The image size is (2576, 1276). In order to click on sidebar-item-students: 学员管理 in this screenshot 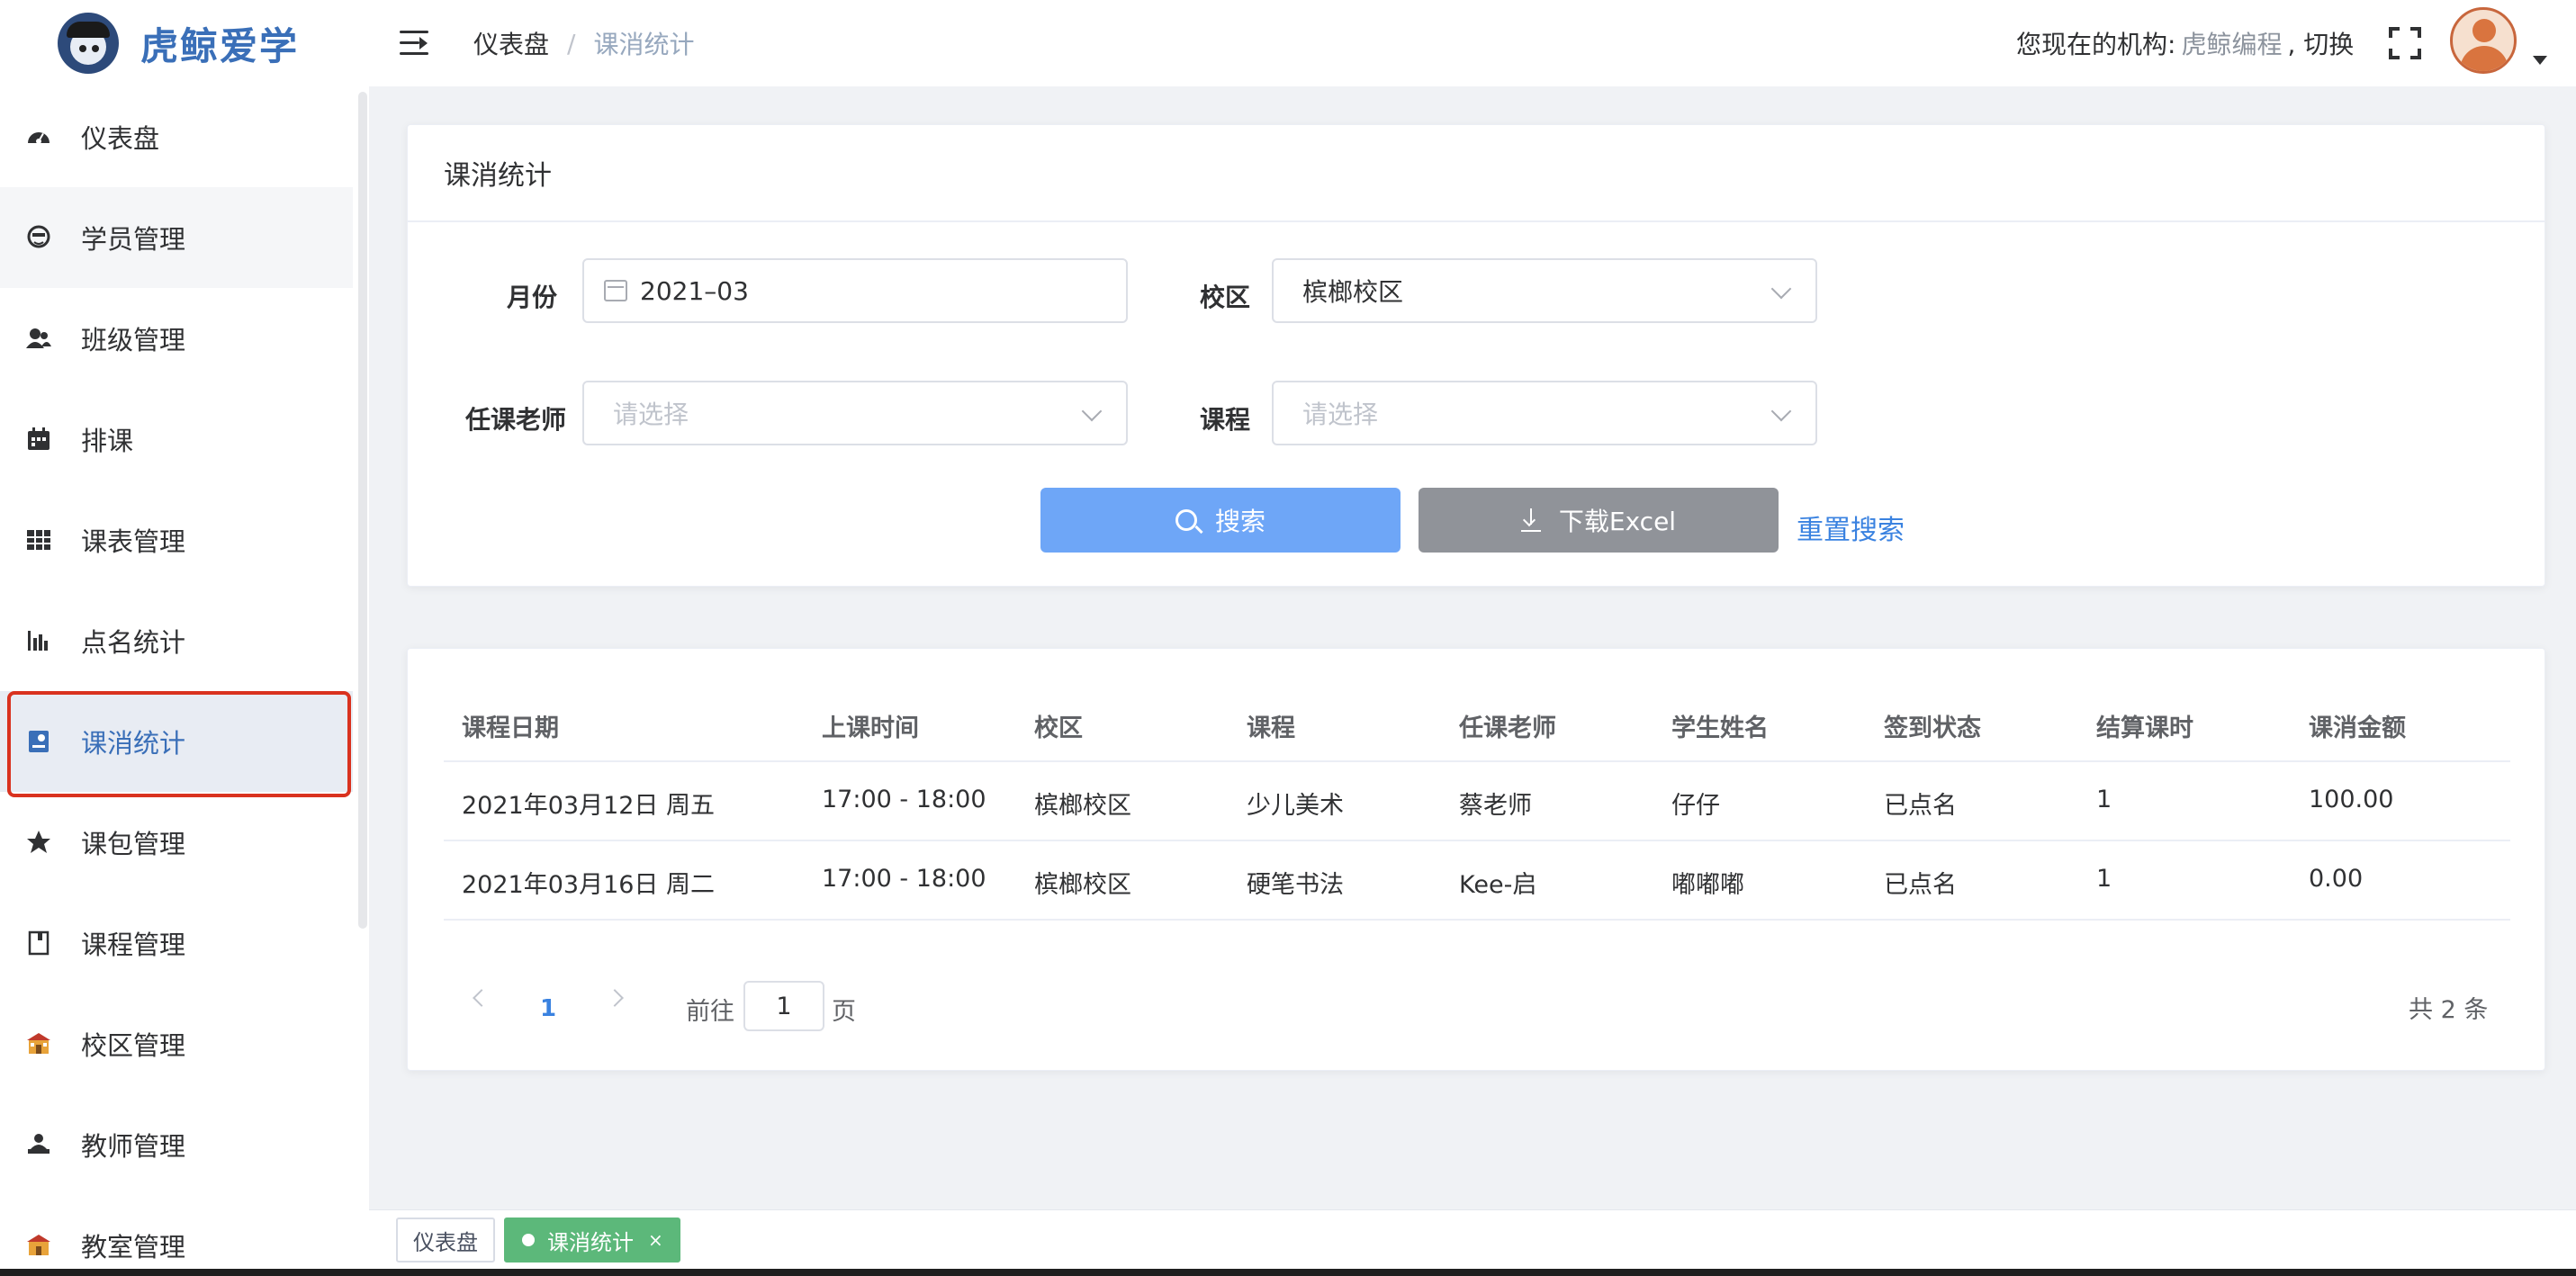, I will do `click(176, 238)`.